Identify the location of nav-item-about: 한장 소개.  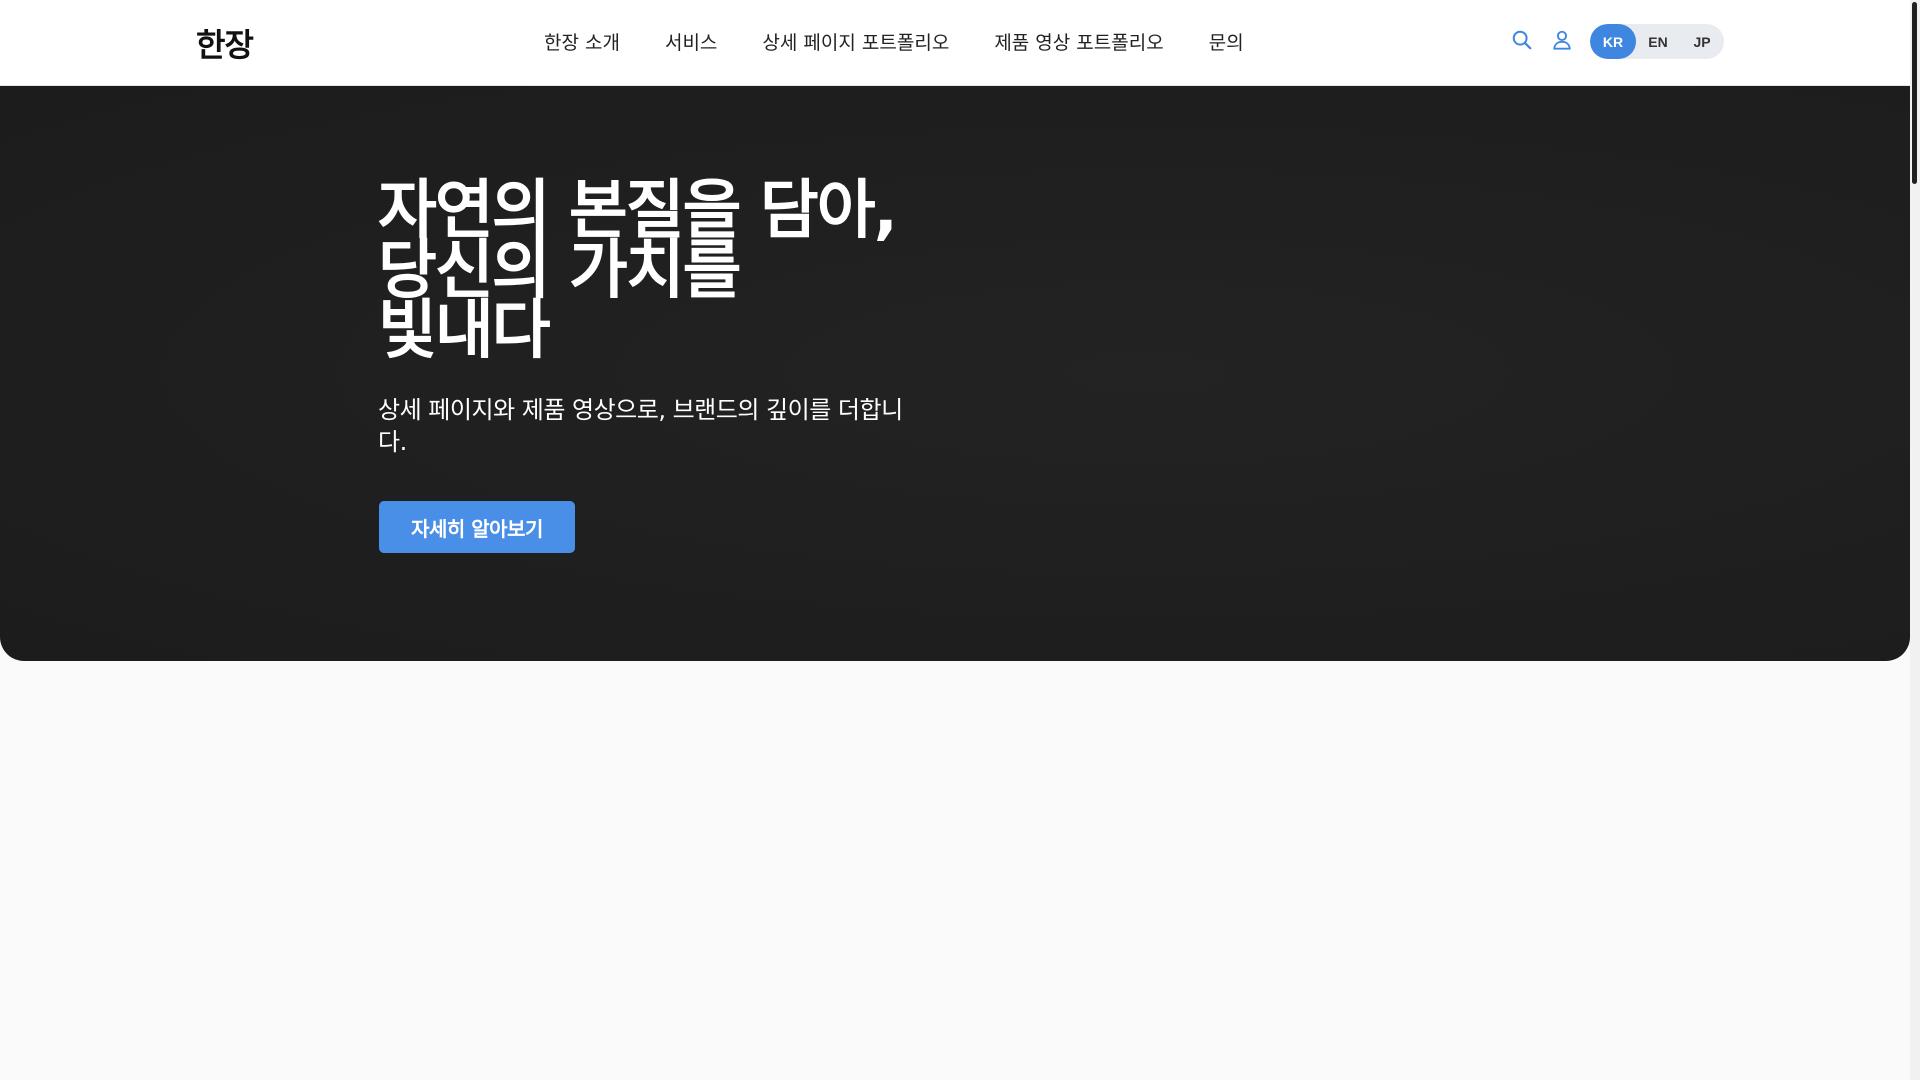
(582, 41).